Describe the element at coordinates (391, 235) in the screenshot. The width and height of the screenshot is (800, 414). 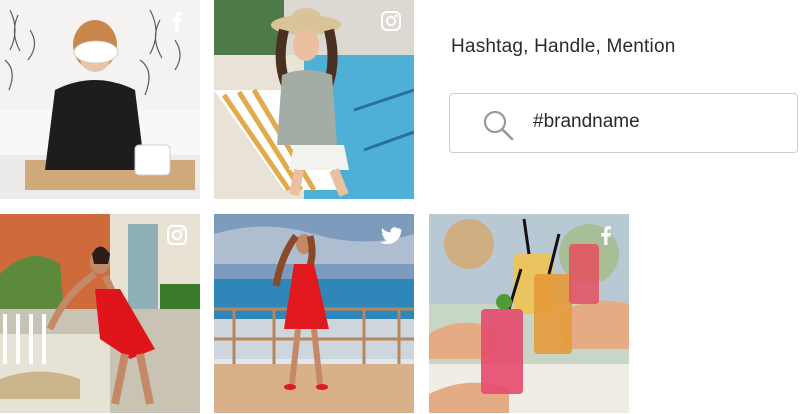
I see `twitter-icon` at that location.